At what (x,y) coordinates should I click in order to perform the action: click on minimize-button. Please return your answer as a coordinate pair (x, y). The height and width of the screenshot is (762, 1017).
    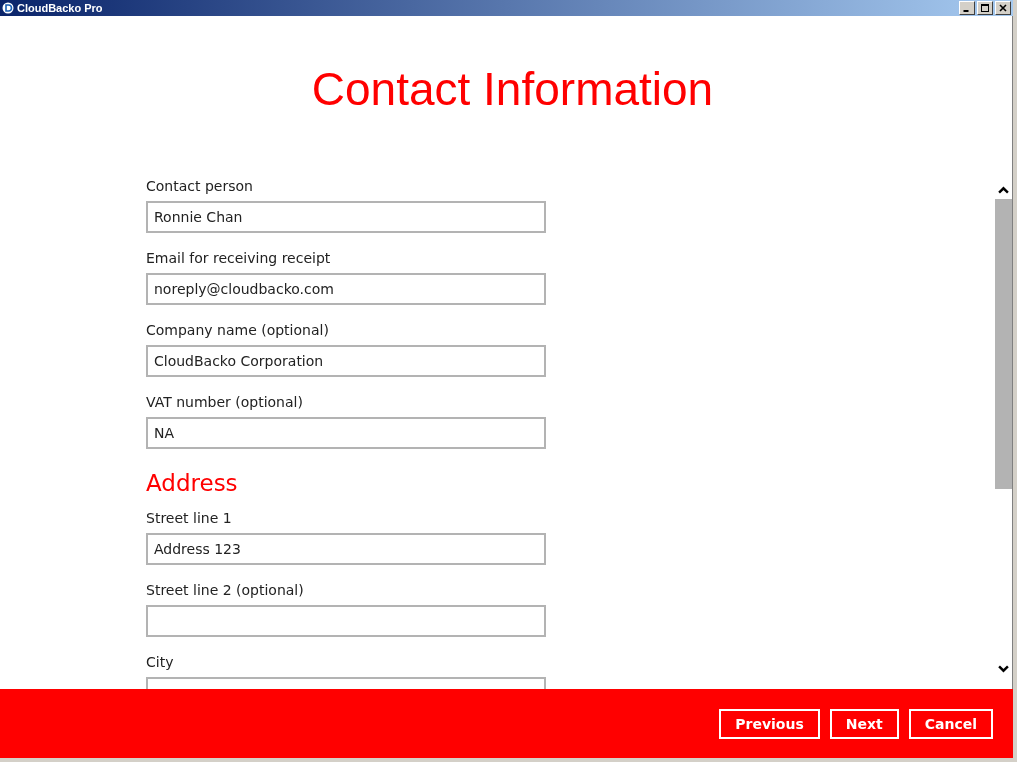
    Looking at the image, I should click on (967, 8).